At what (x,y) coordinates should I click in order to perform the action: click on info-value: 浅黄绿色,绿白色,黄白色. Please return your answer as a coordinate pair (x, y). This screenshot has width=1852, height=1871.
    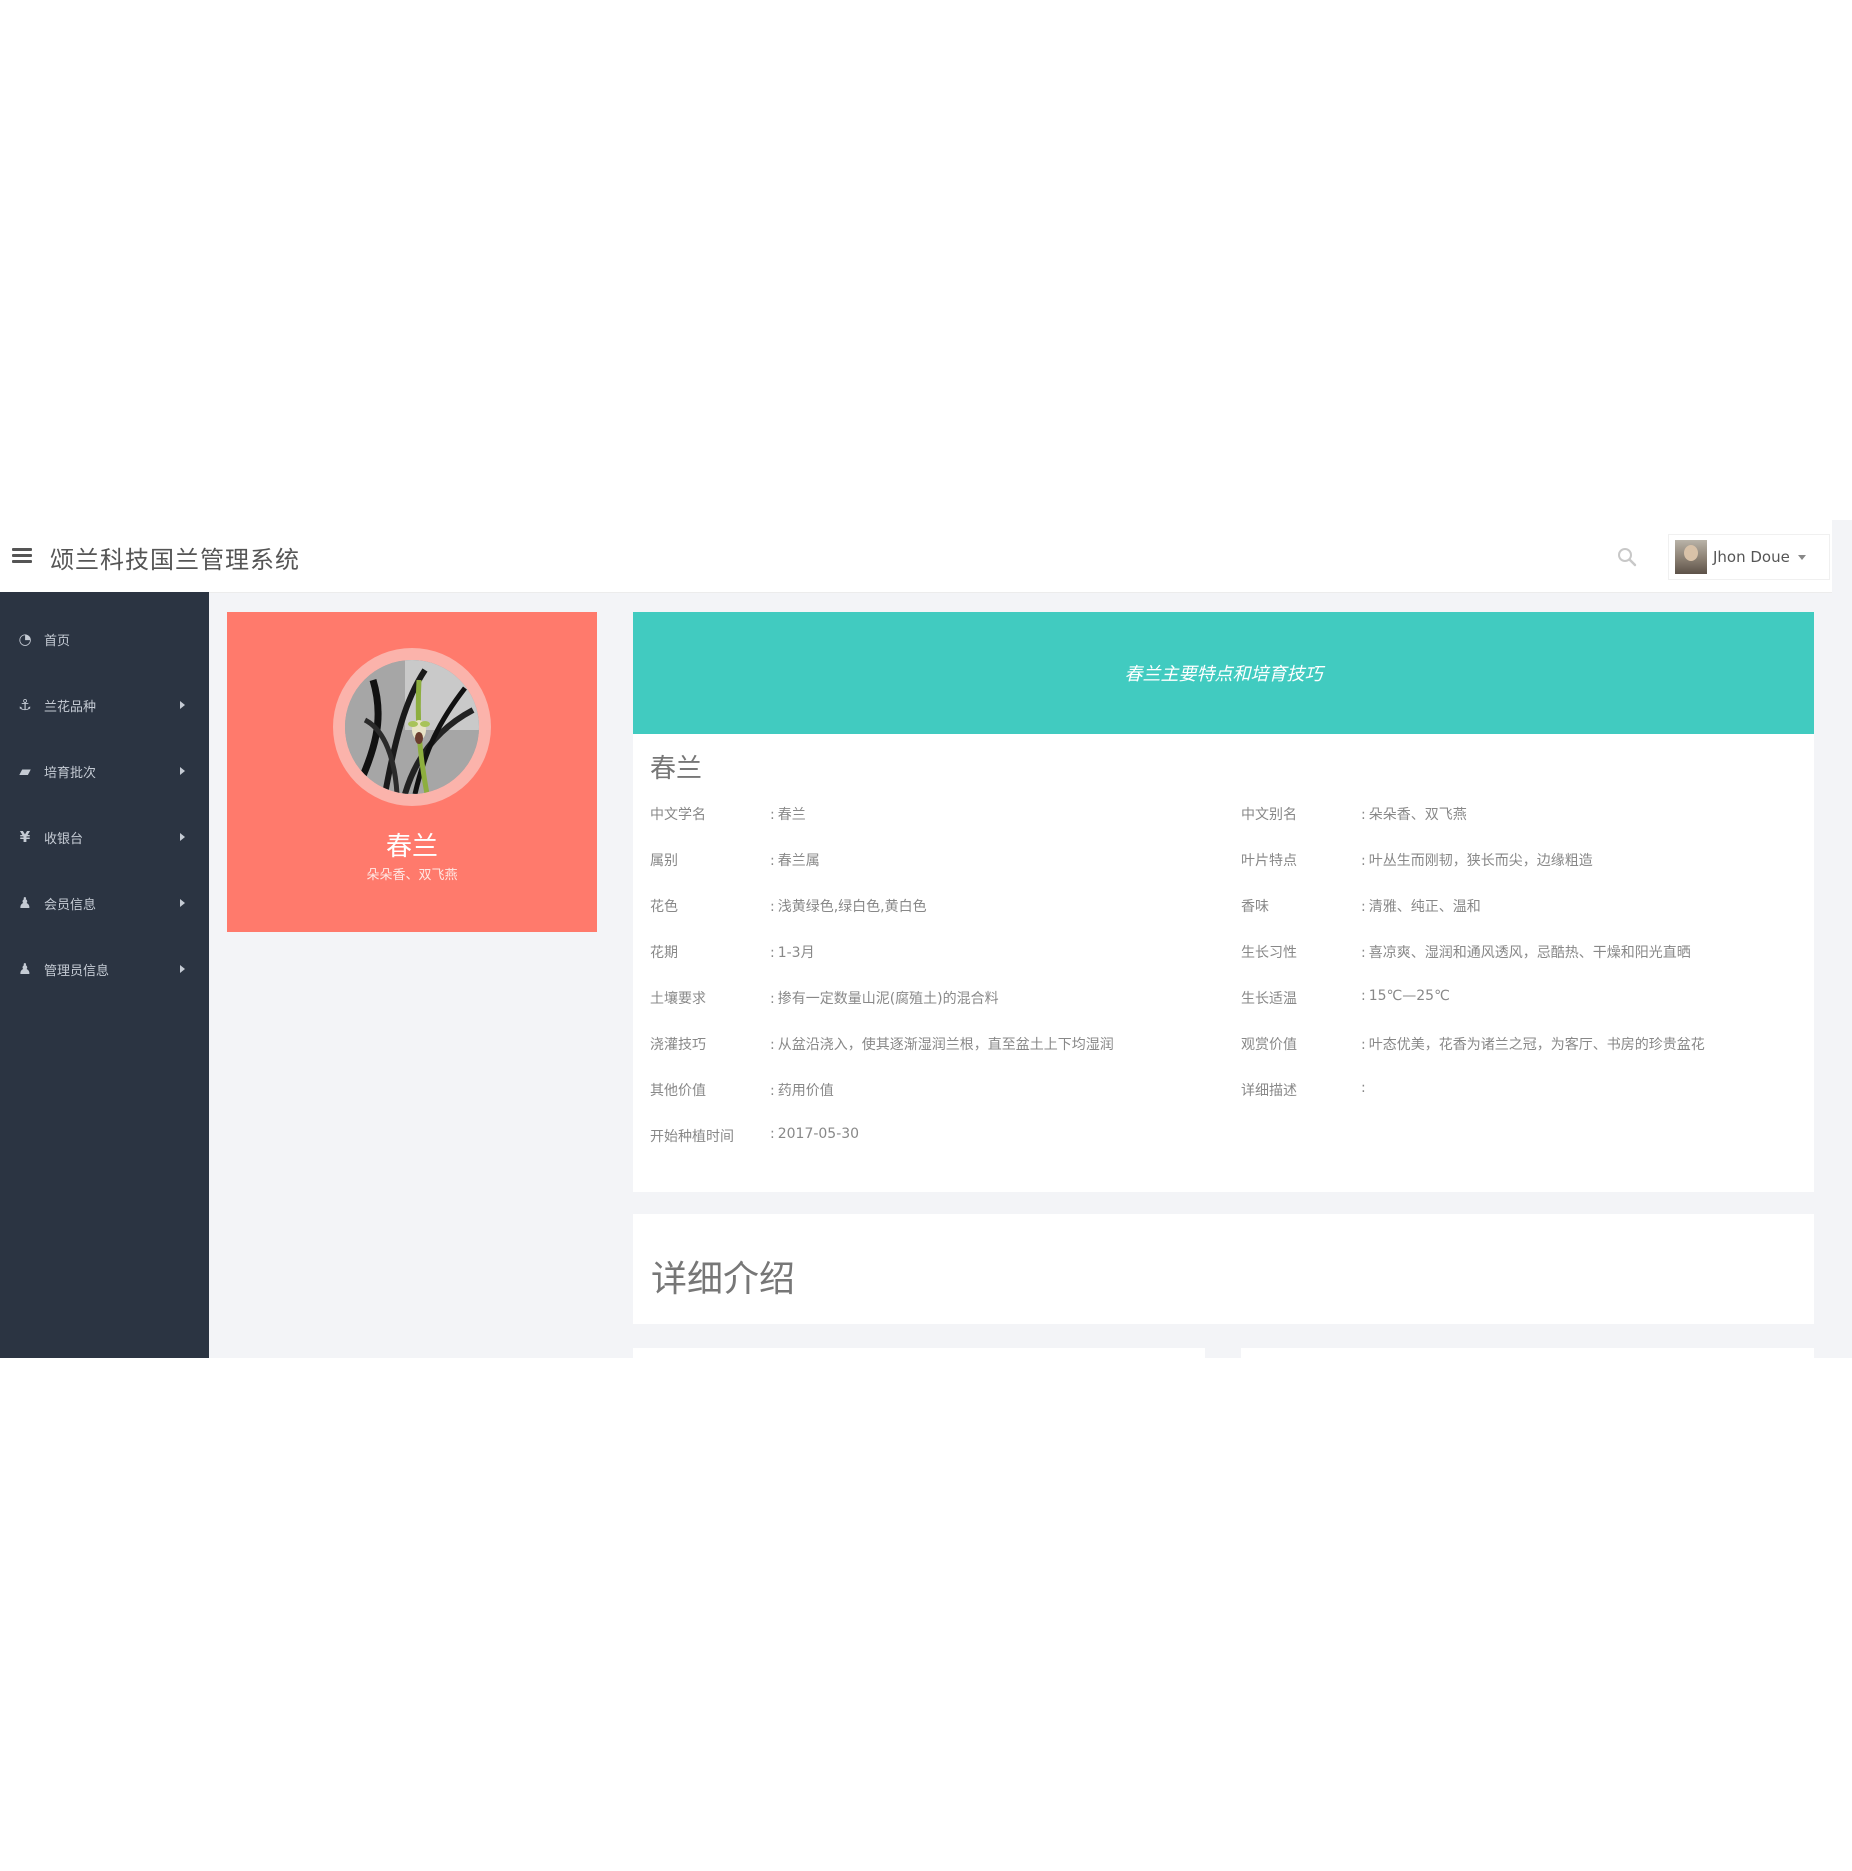
    Looking at the image, I should click on (848, 906).